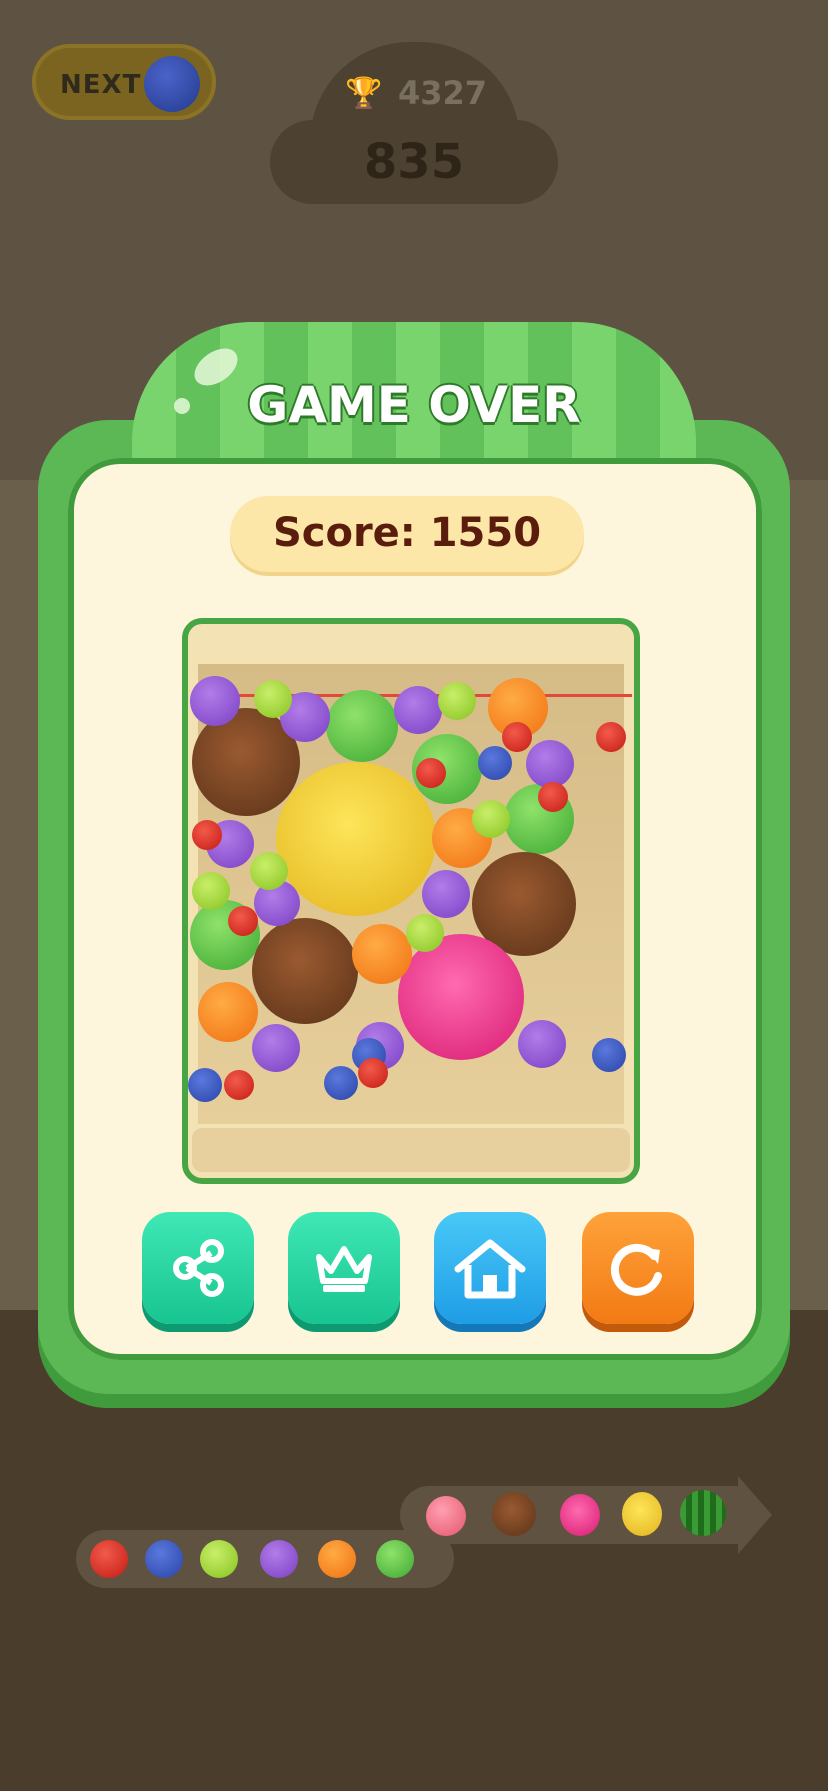 This screenshot has height=1791, width=828. I want to click on peach-icon, so click(446, 1516).